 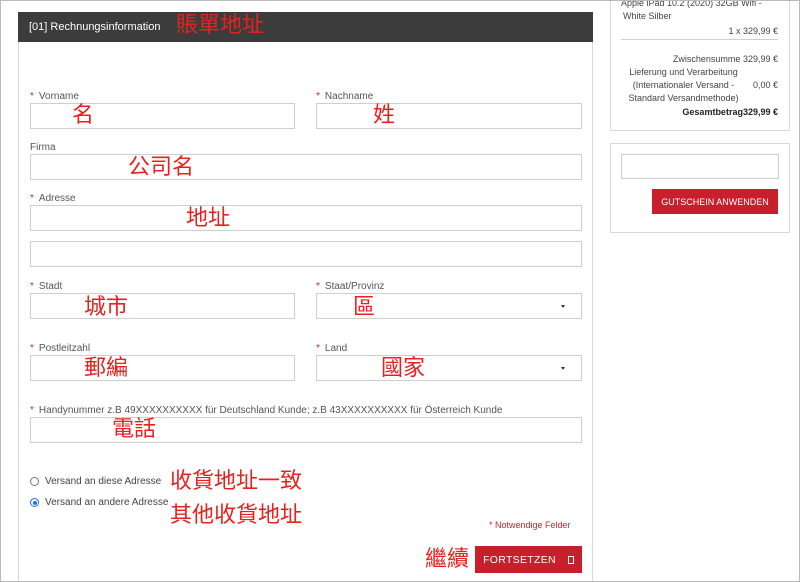 What do you see at coordinates (106, 307) in the screenshot?
I see `annotation-city: 城市` at bounding box center [106, 307].